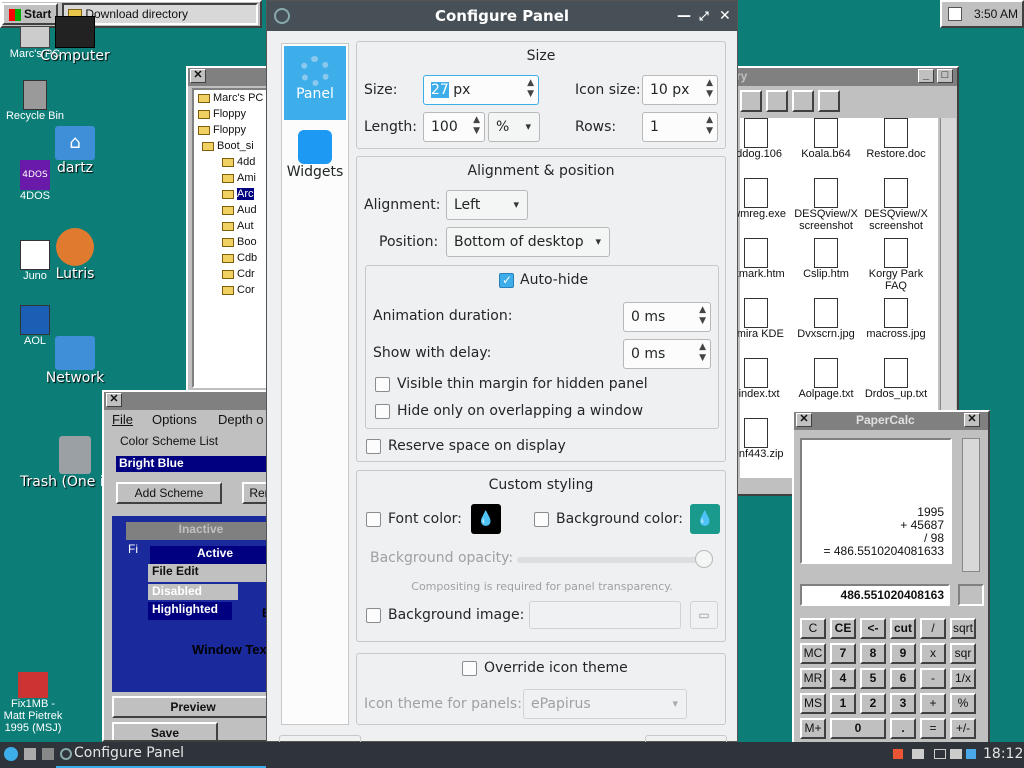  I want to click on calc-key: C, so click(813, 628).